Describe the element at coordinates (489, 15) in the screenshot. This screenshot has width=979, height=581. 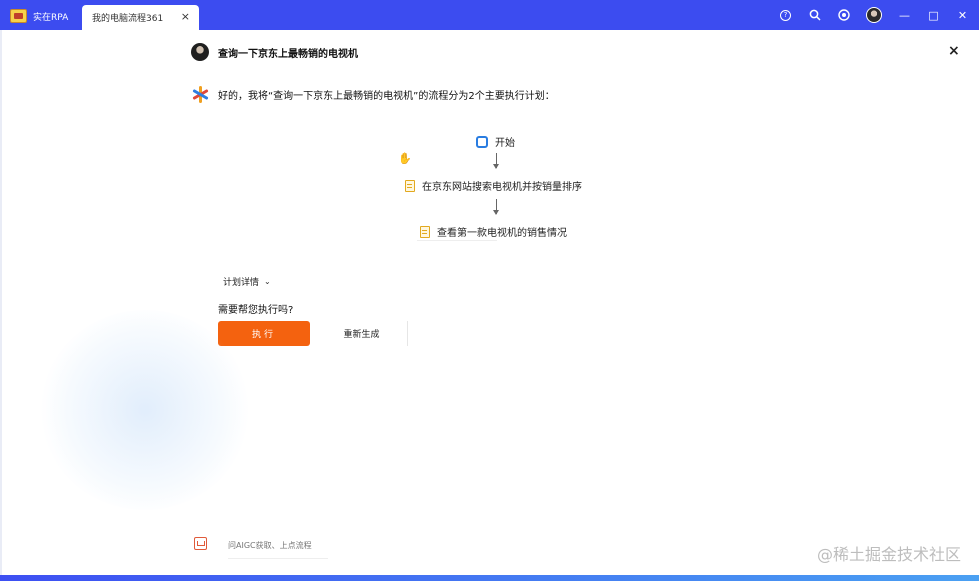
I see `title-bar: 实在RPA 我的电脑流程361 × ? — □ ✕` at that location.